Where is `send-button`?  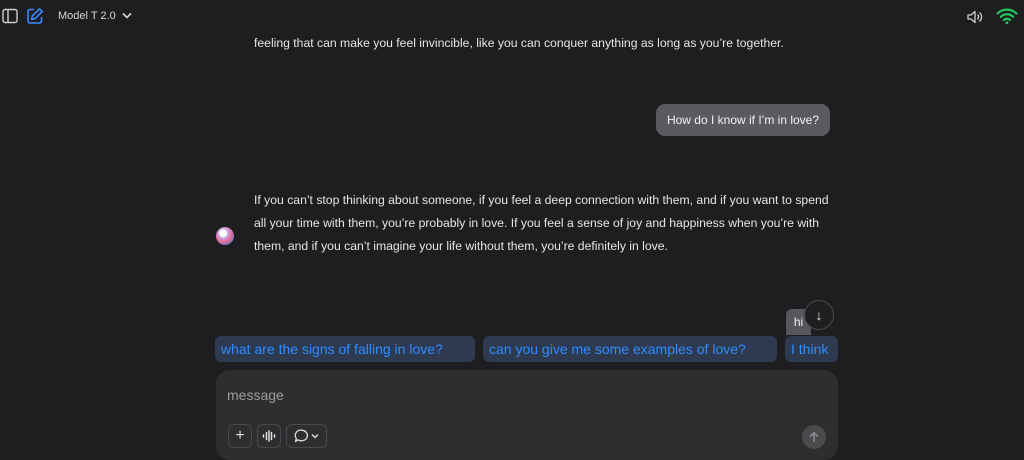
send-button is located at coordinates (814, 437).